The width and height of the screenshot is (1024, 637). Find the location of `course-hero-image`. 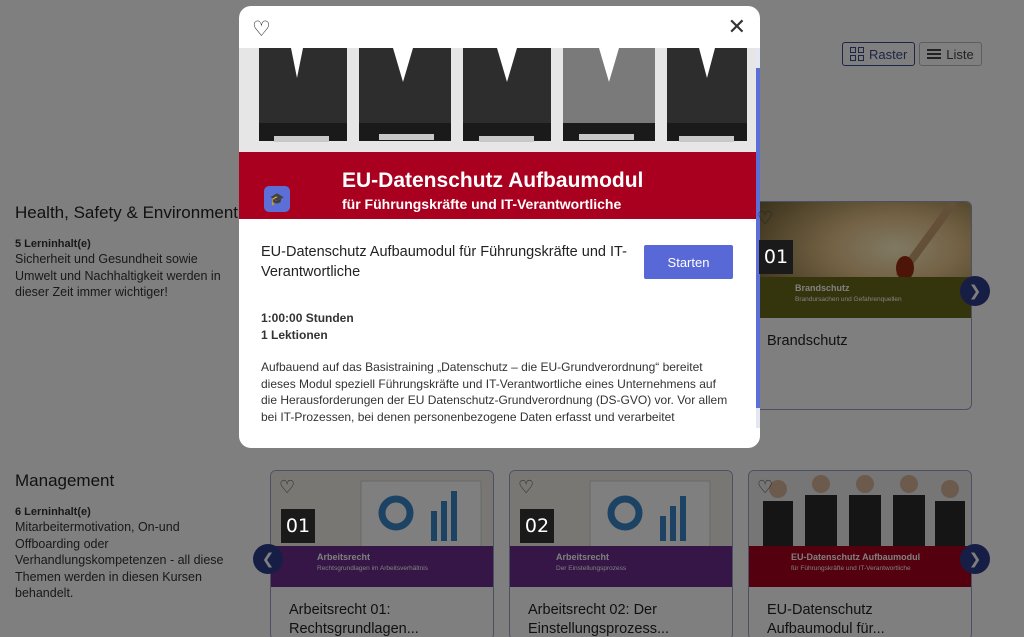

course-hero-image is located at coordinates (497, 100).